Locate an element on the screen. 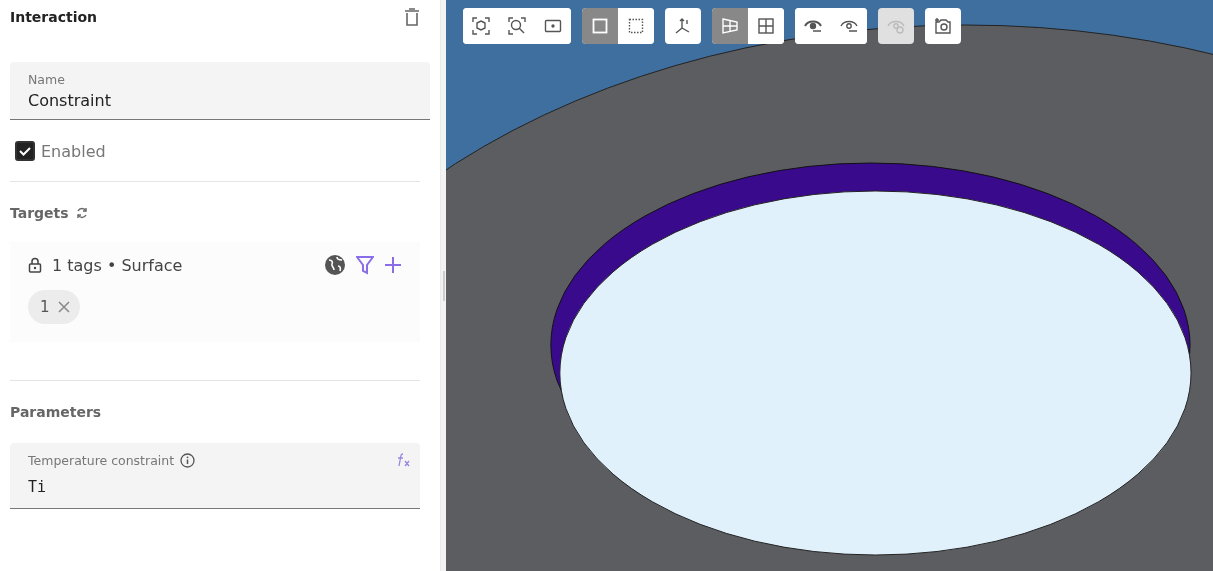 The image size is (1213, 571). camera-icon is located at coordinates (943, 26).